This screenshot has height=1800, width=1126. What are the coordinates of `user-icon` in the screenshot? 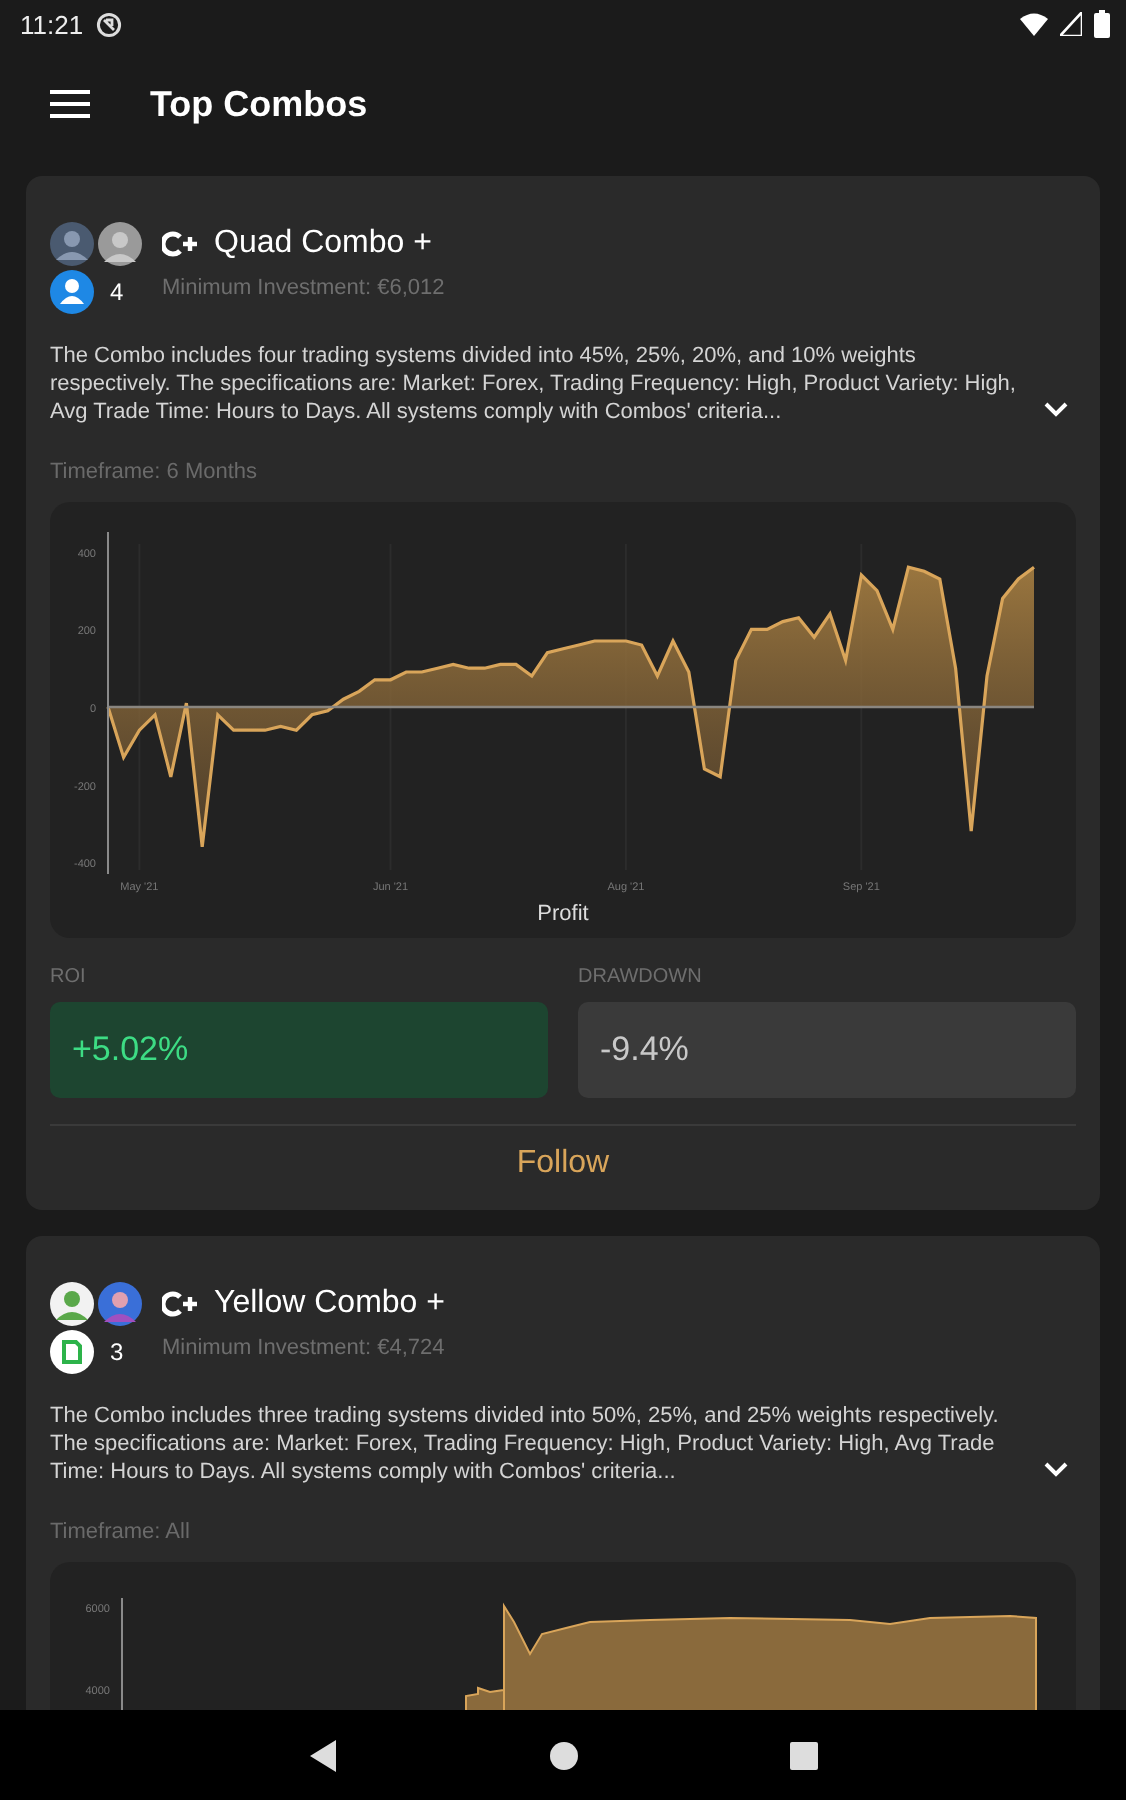 It's located at (72, 292).